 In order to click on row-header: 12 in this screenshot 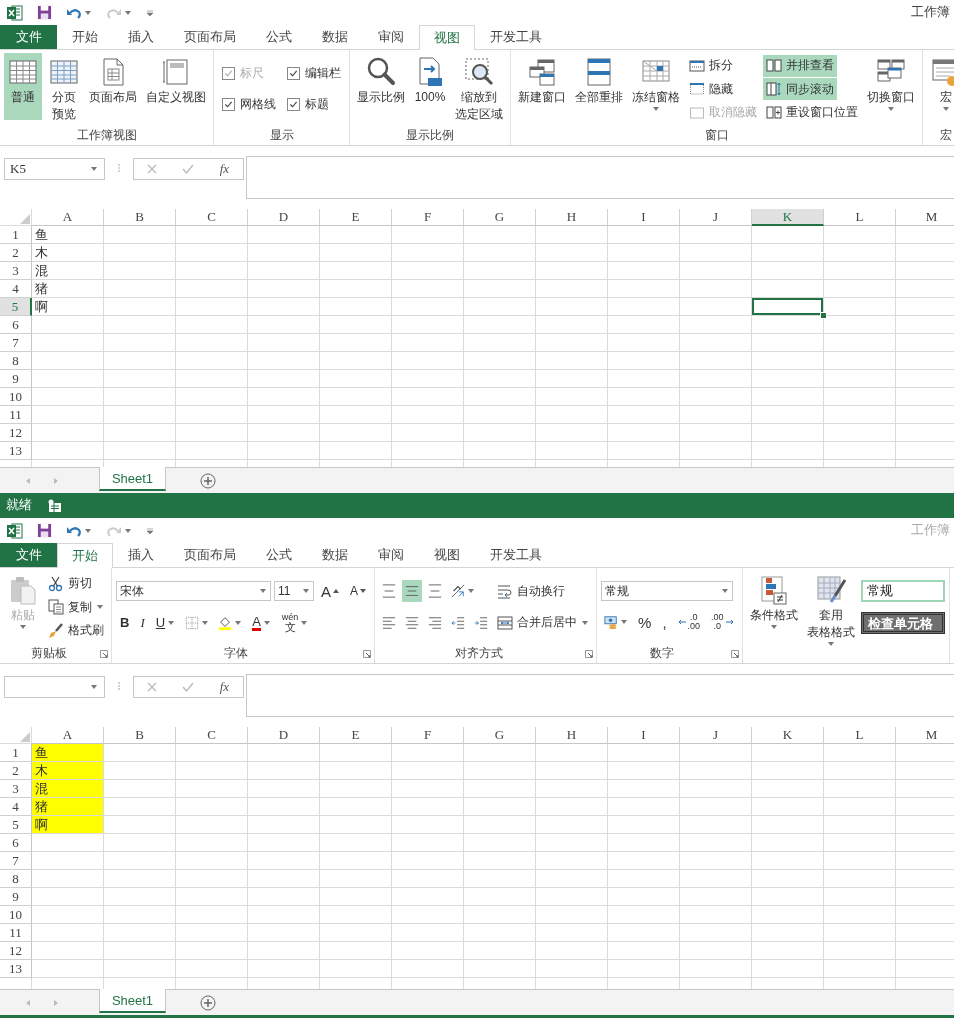, I will do `click(16, 951)`.